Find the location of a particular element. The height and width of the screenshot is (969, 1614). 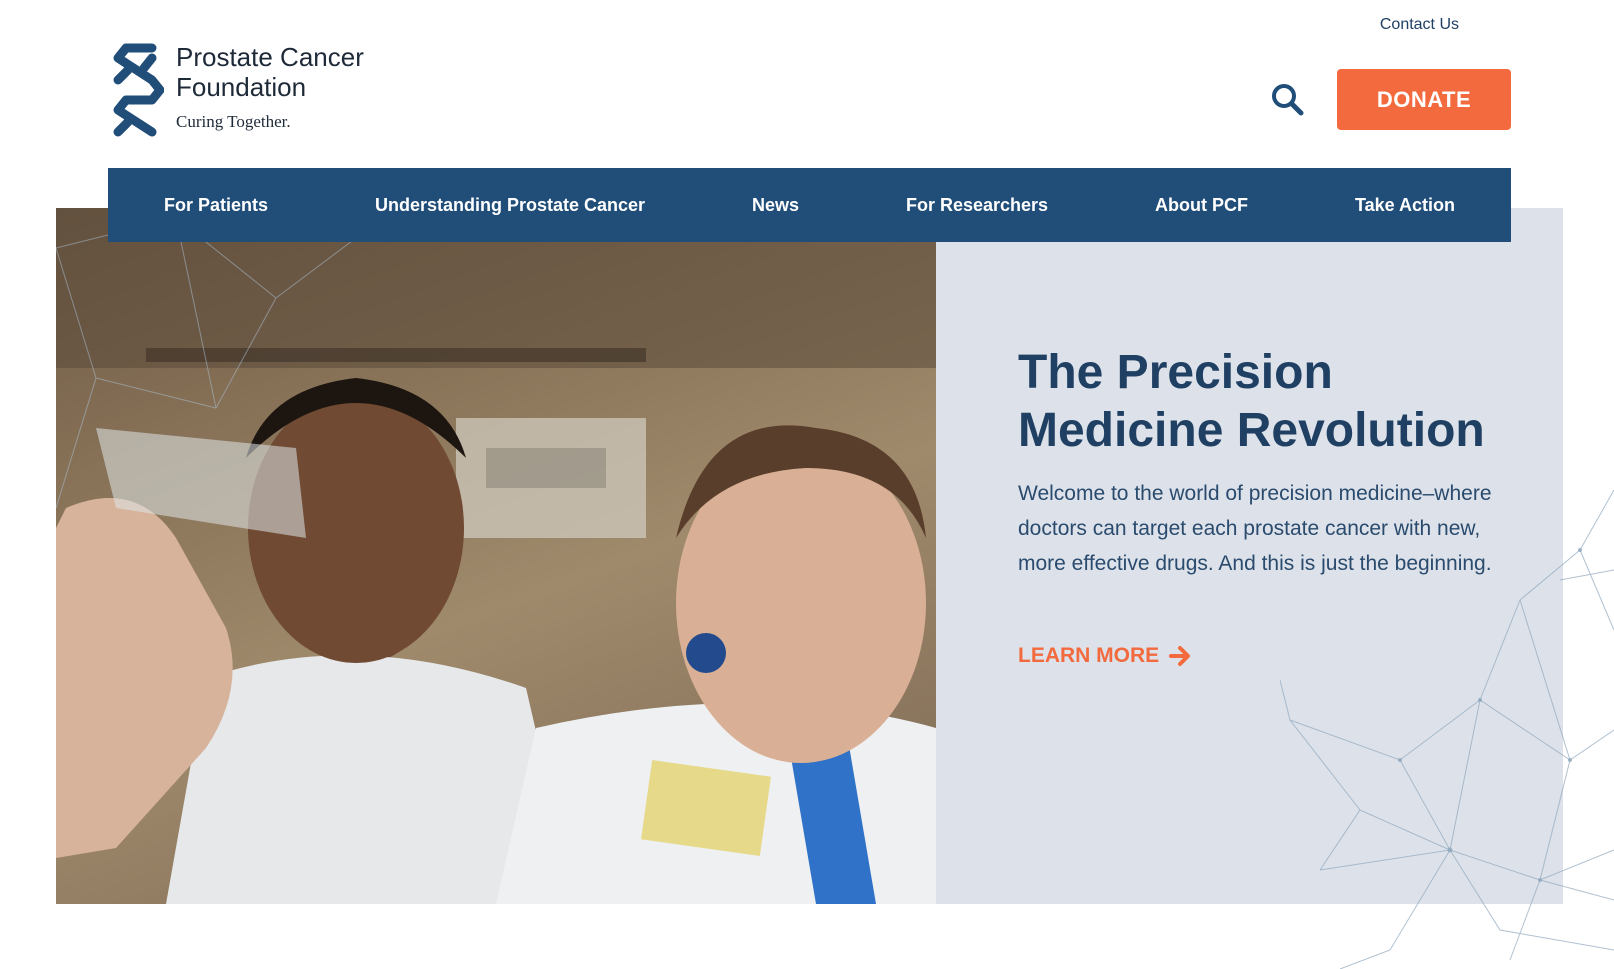

learn-more-link: LEARN MORE is located at coordinates (1104, 656).